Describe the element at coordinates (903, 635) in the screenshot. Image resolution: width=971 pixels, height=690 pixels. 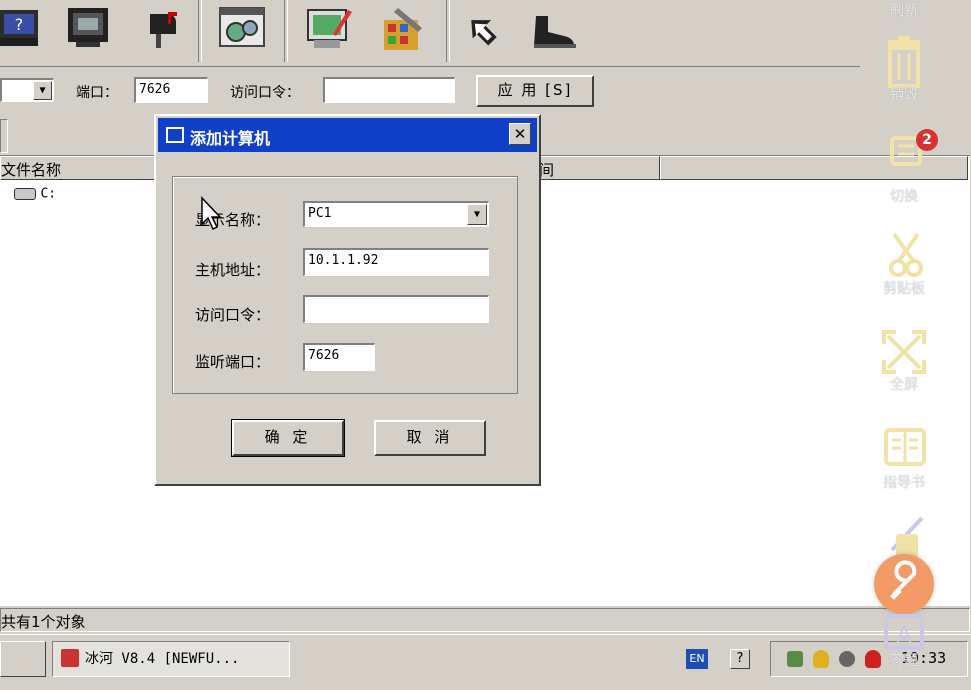
I see `svg-text: A` at that location.